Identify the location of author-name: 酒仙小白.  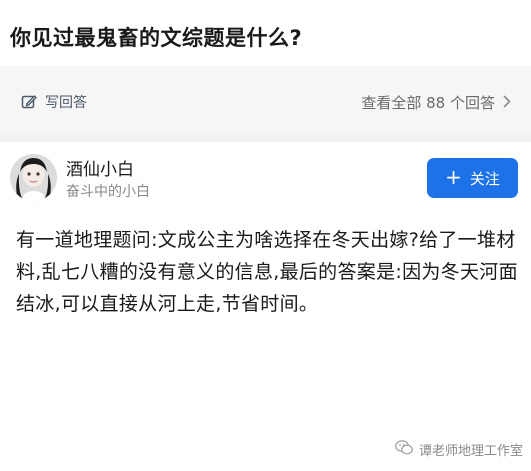
(100, 167).